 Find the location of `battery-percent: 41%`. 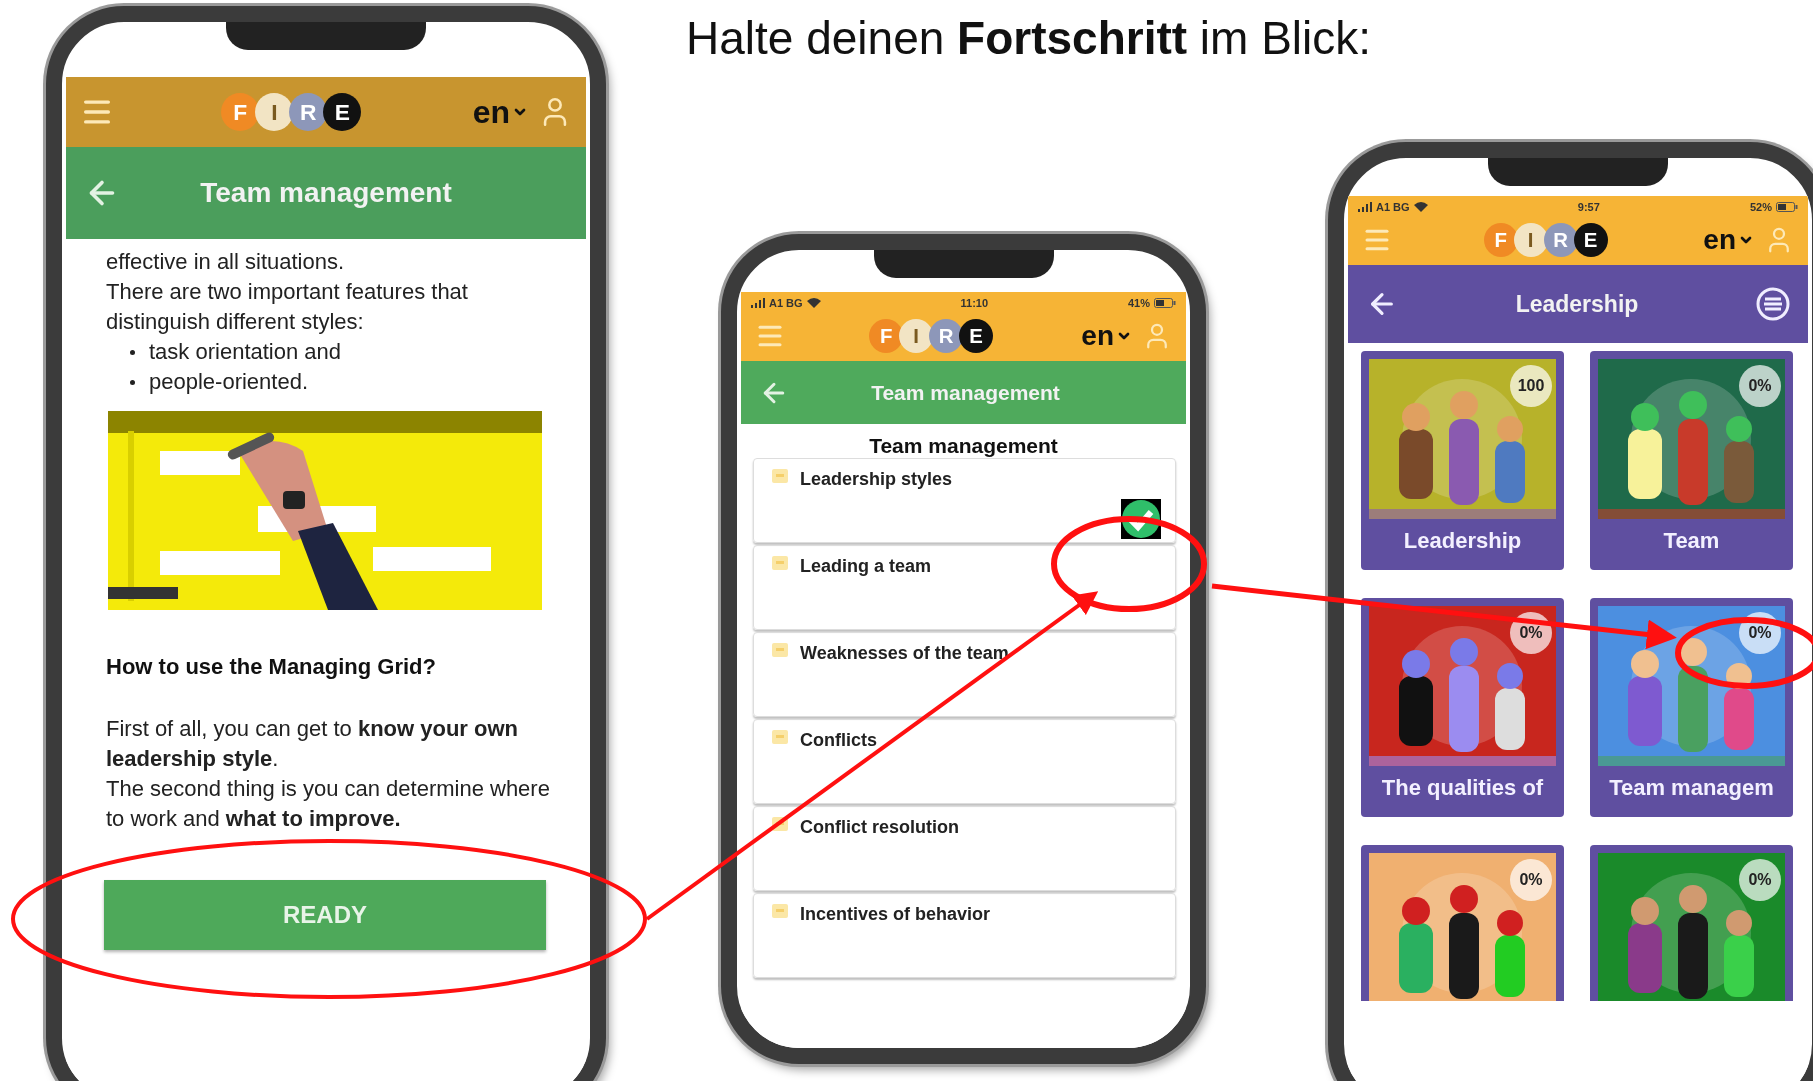

battery-percent: 41% is located at coordinates (1138, 303).